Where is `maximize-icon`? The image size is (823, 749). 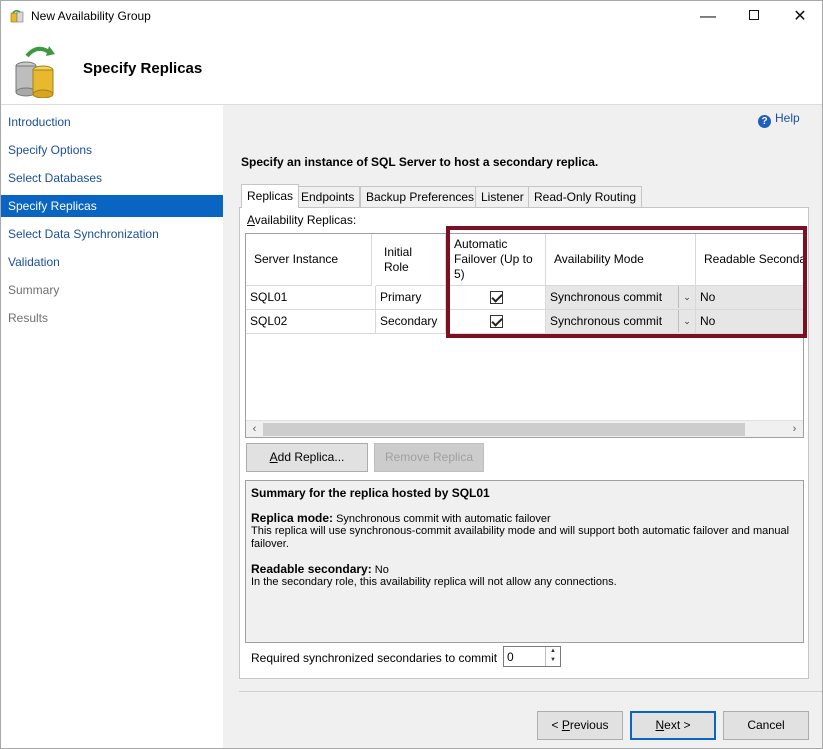 maximize-icon is located at coordinates (754, 15).